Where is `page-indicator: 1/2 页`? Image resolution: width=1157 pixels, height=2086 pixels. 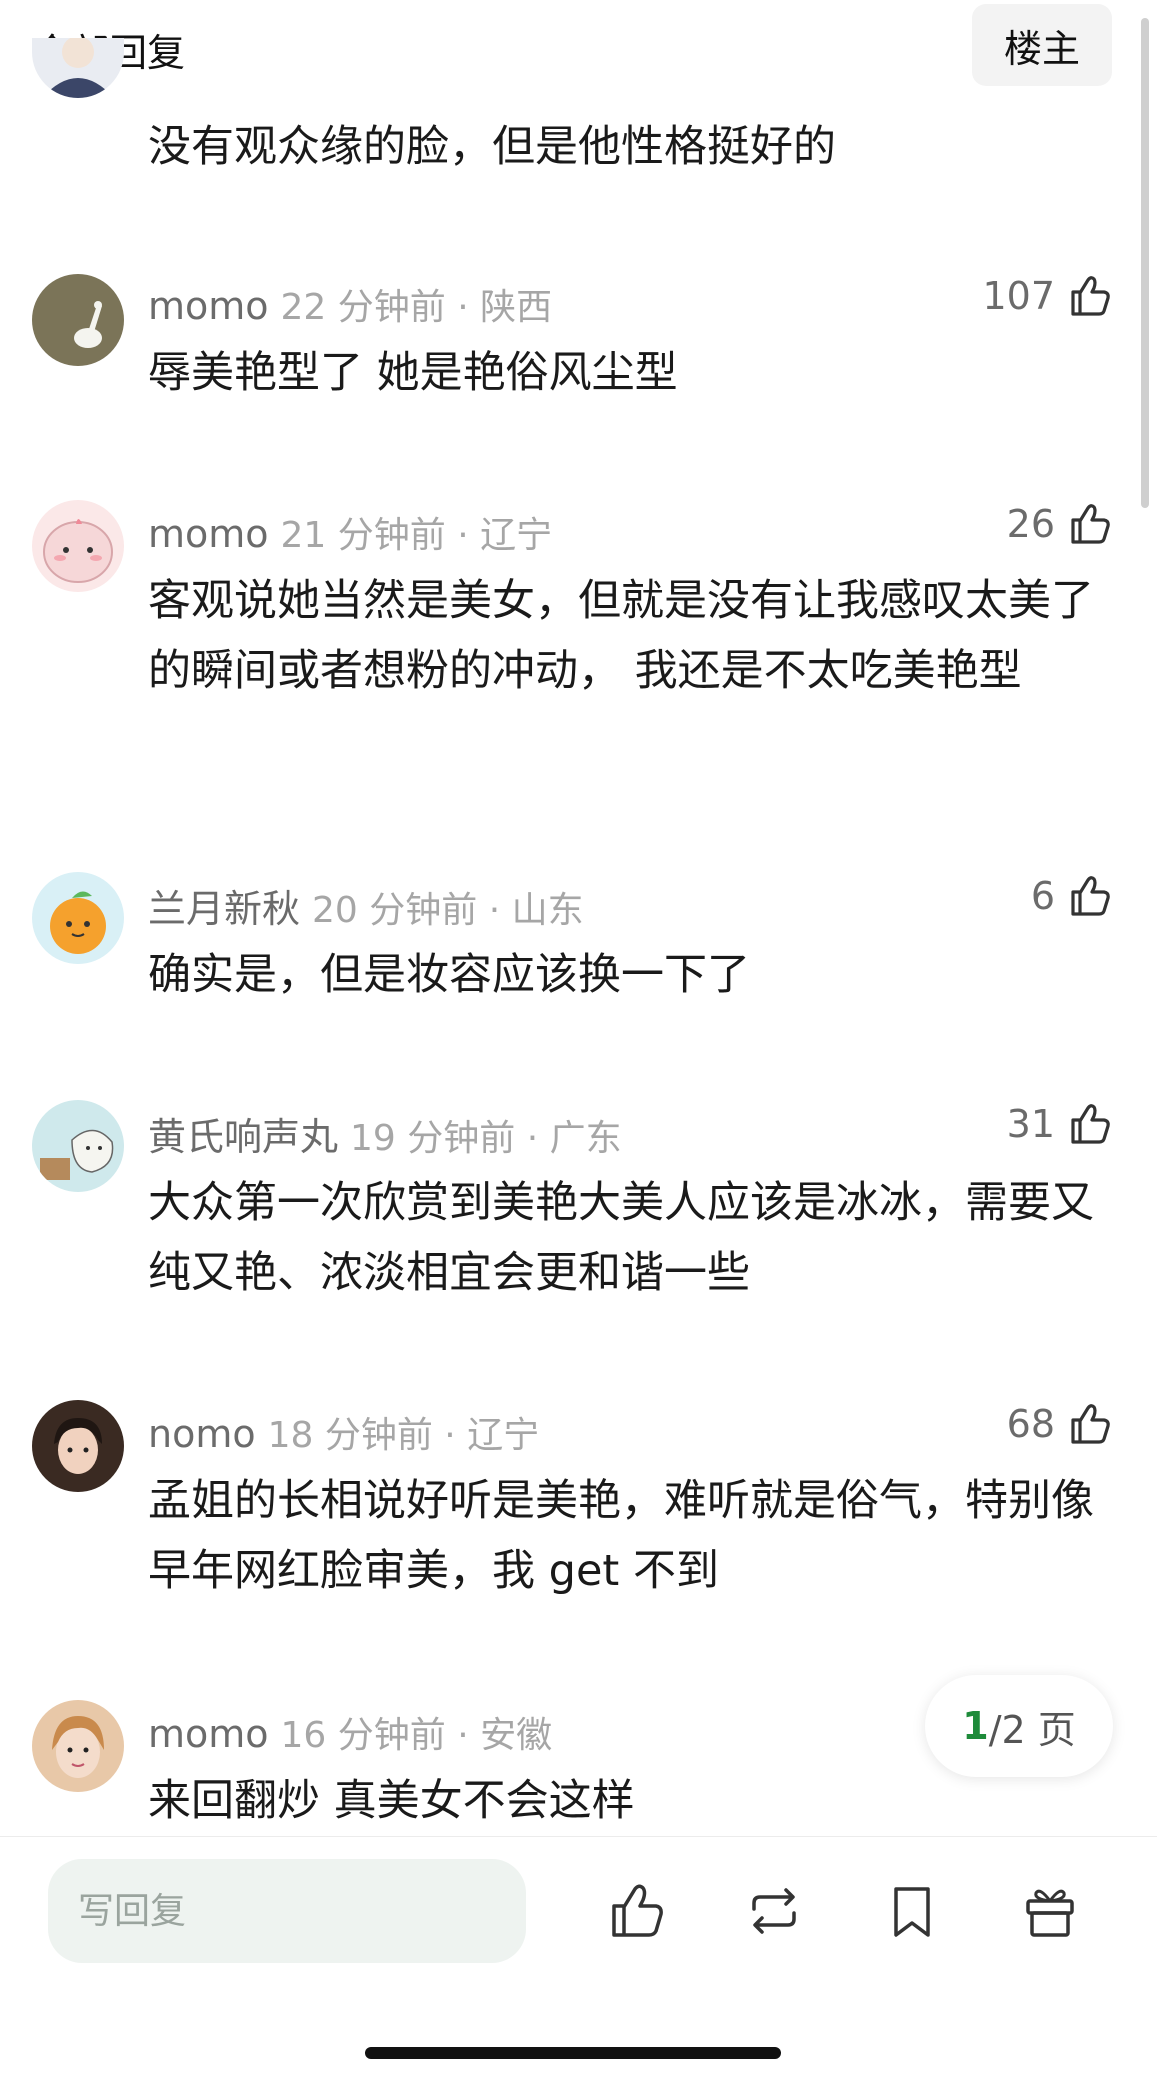
page-indicator: 1/2 页 is located at coordinates (1019, 1726).